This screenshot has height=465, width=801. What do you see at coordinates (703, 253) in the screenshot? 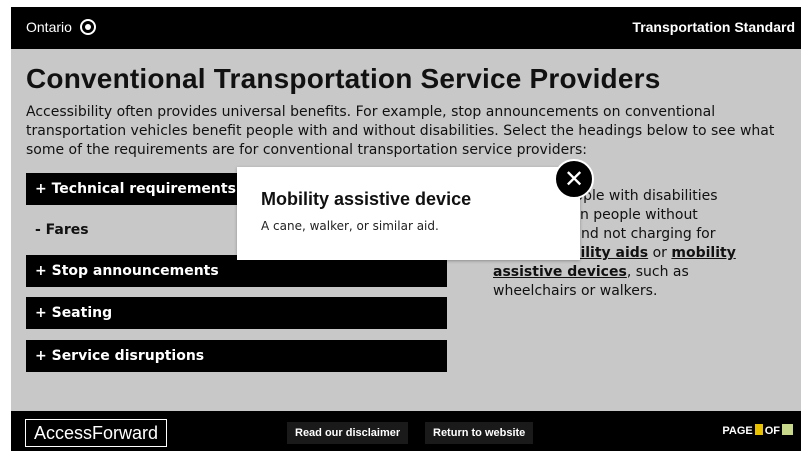
I see `mobility-assistive-devices-link: mobility` at bounding box center [703, 253].